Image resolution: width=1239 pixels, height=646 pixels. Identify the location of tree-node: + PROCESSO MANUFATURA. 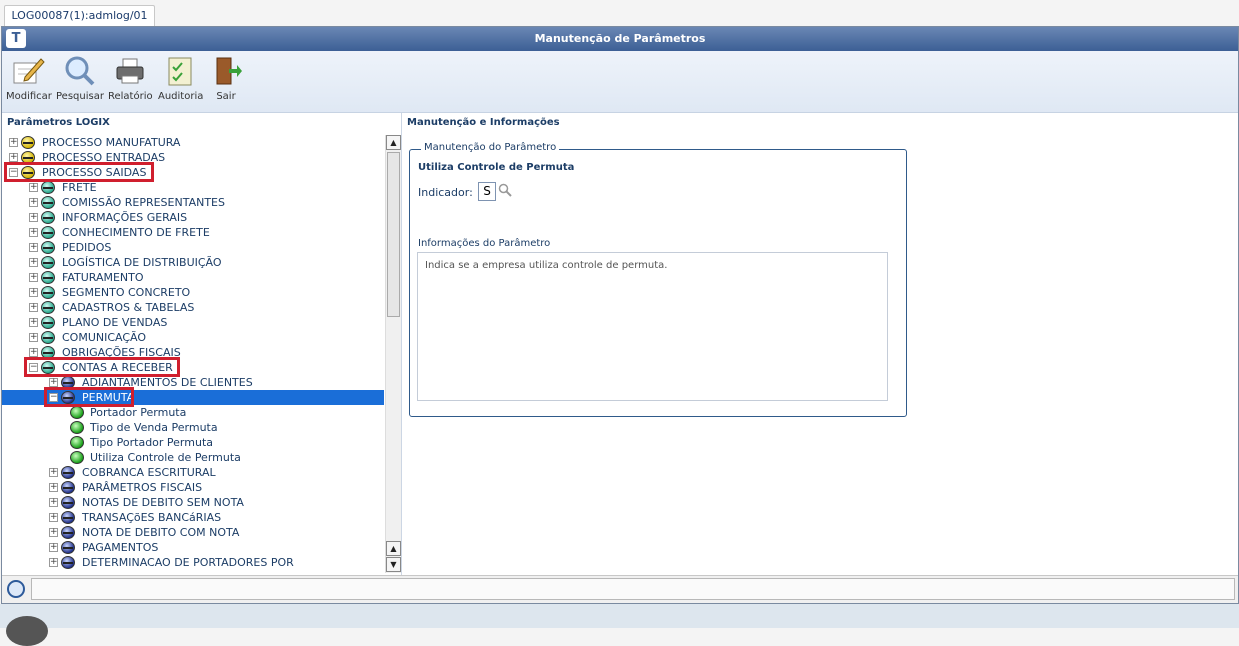
(193, 142).